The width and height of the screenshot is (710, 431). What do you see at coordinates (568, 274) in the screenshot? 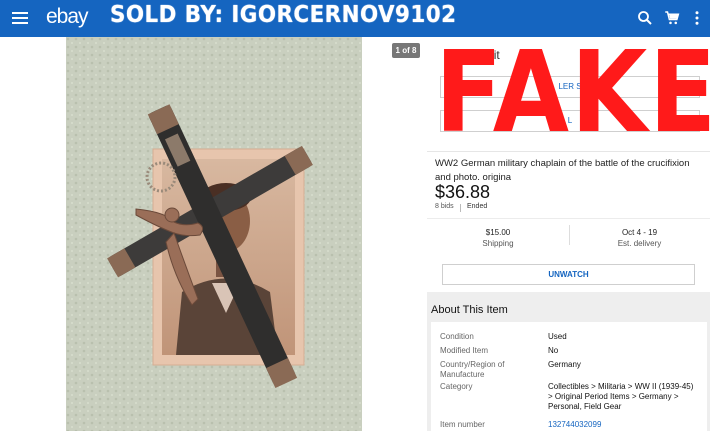
I see `unwatch-button: UNWATCH` at bounding box center [568, 274].